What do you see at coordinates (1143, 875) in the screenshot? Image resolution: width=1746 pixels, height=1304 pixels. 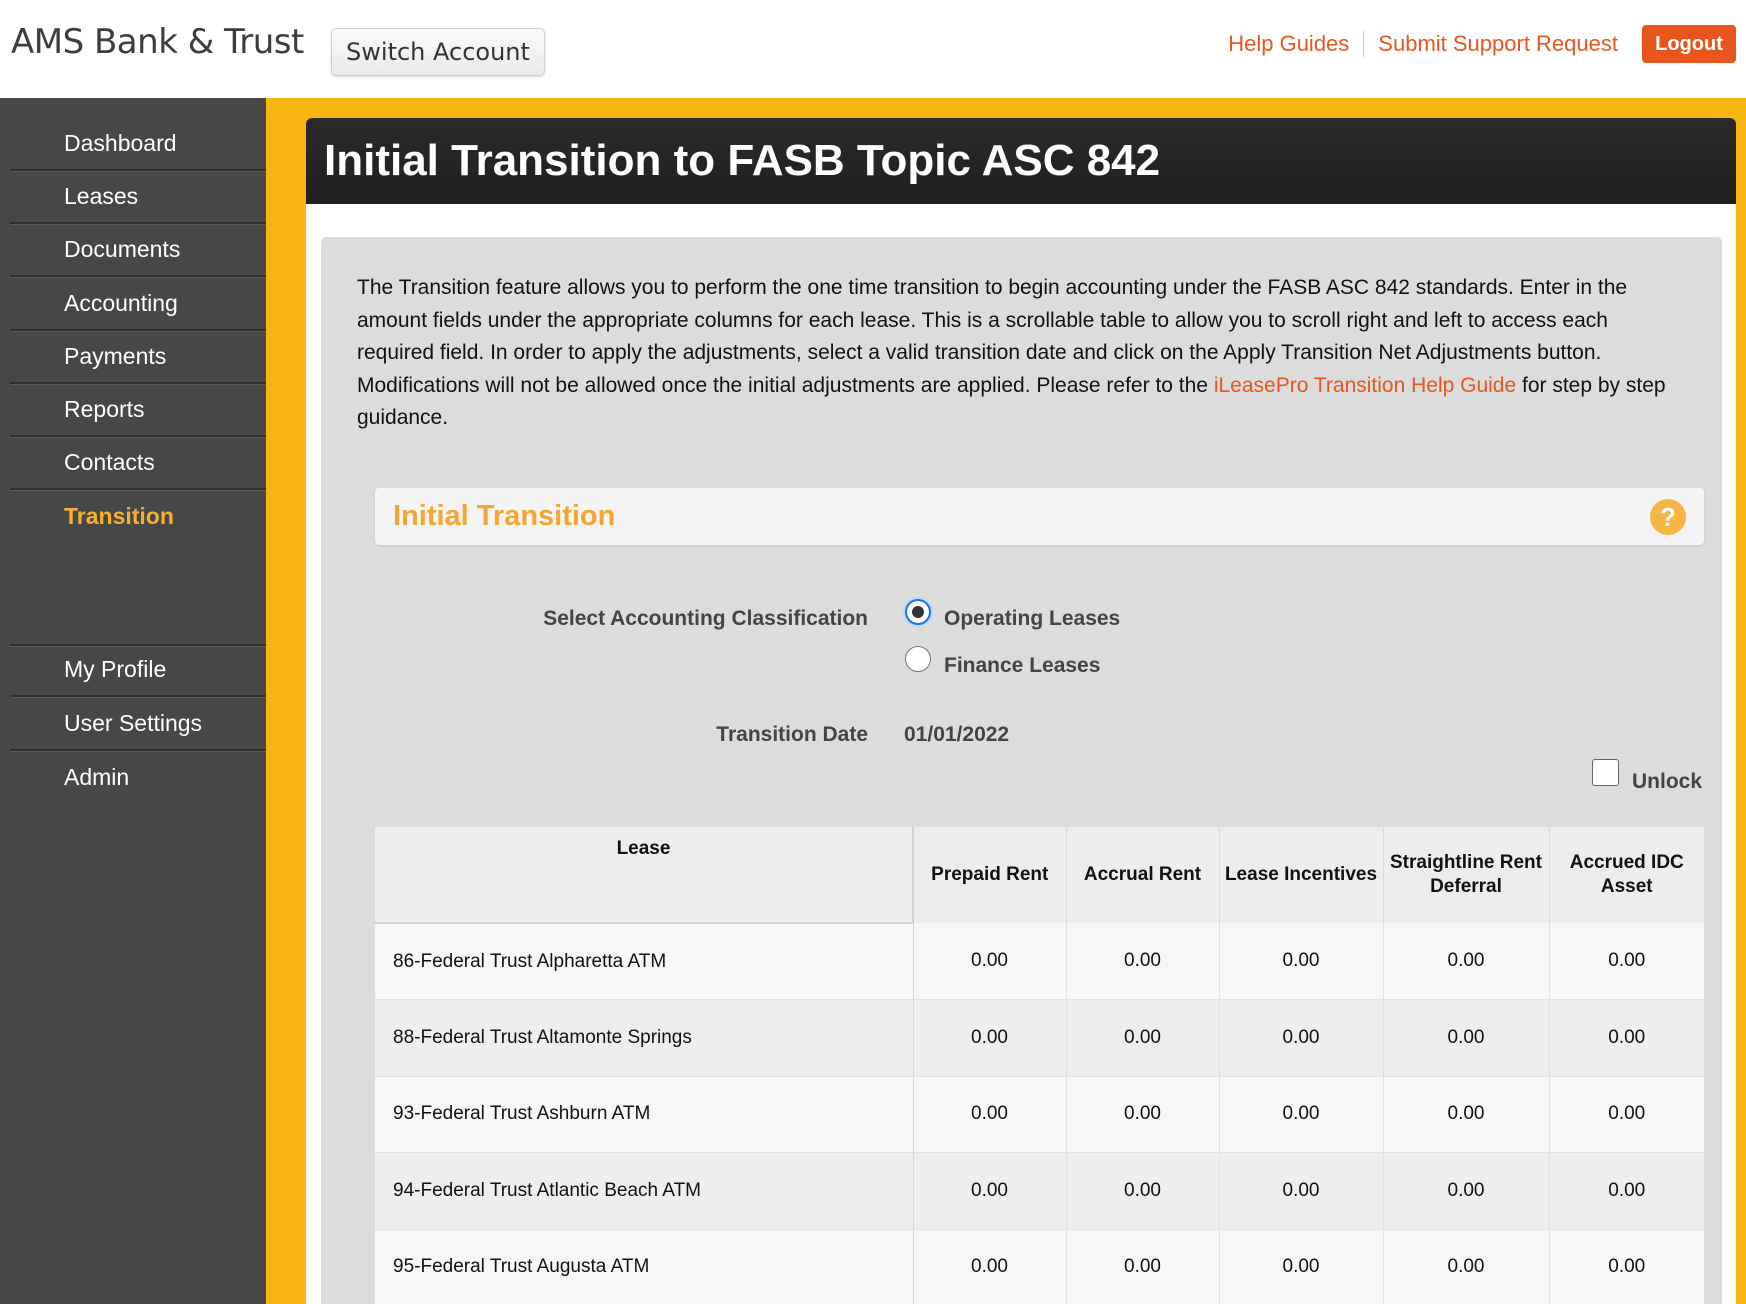 I see `column-header-accrual-rent: Accrual Rent` at bounding box center [1143, 875].